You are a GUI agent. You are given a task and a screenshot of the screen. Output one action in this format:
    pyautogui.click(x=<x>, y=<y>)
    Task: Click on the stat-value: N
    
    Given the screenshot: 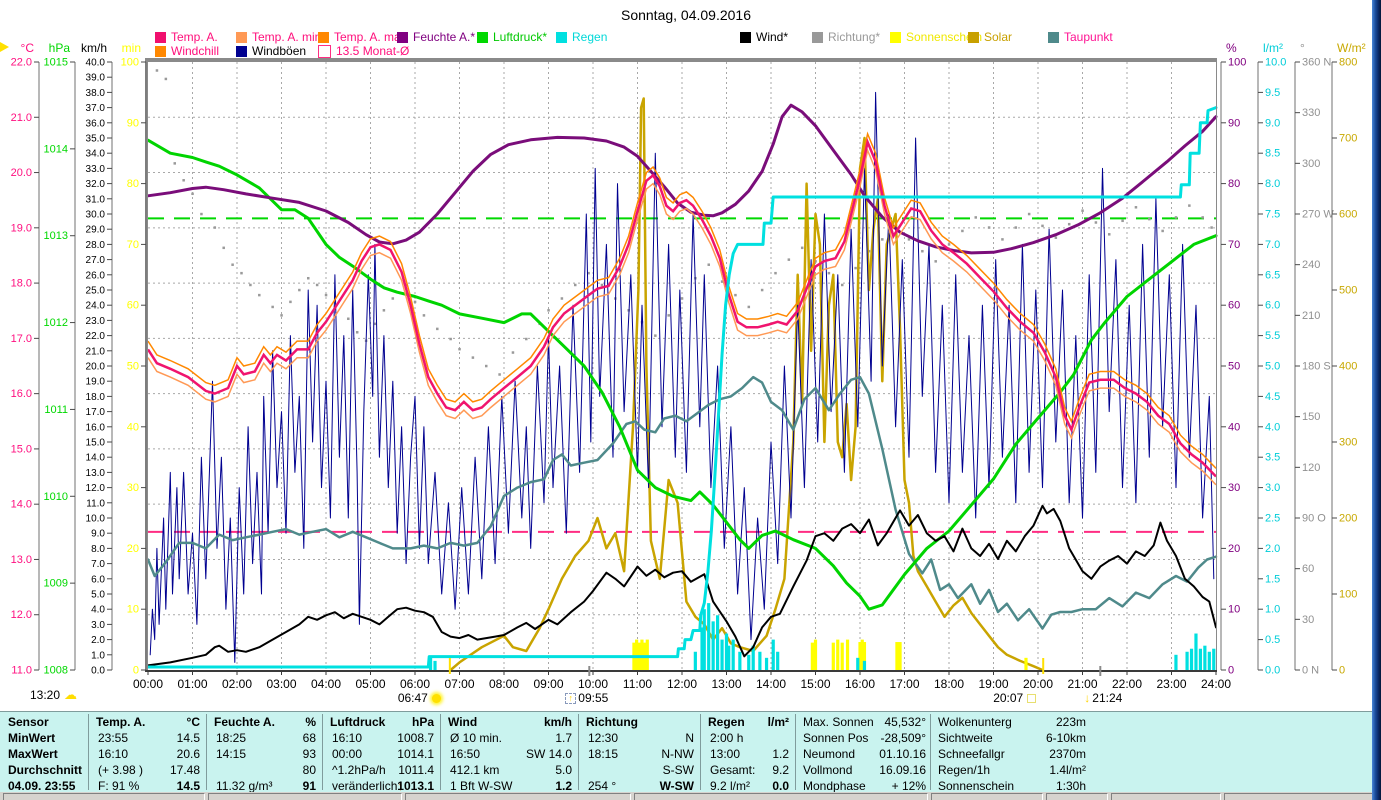 What is the action you would take?
    pyautogui.click(x=689, y=738)
    